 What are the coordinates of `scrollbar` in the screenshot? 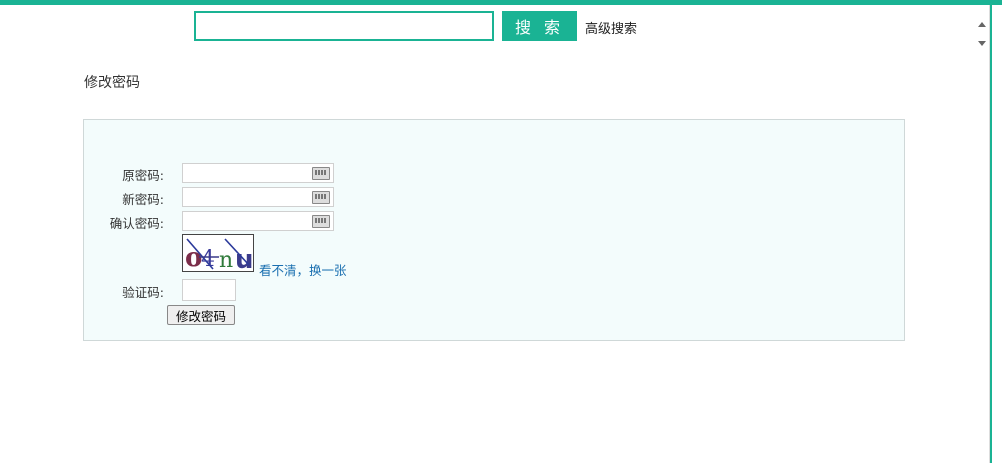 It's located at (995, 234).